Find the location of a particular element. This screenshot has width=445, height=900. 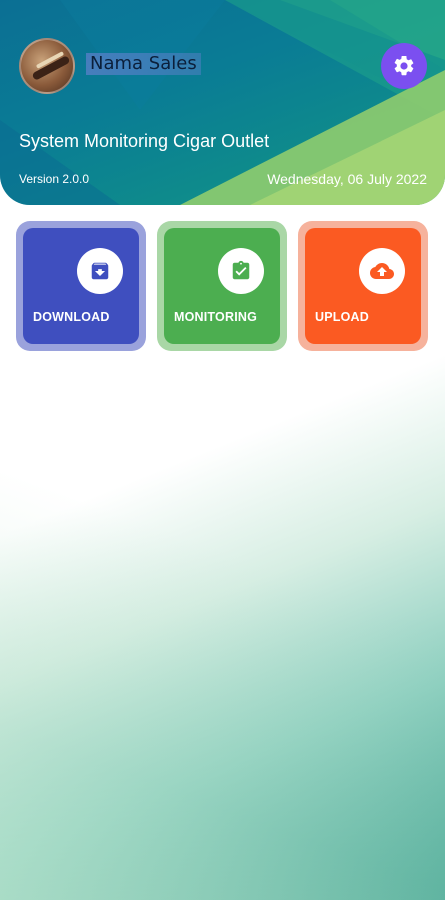

avatar is located at coordinates (47, 66).